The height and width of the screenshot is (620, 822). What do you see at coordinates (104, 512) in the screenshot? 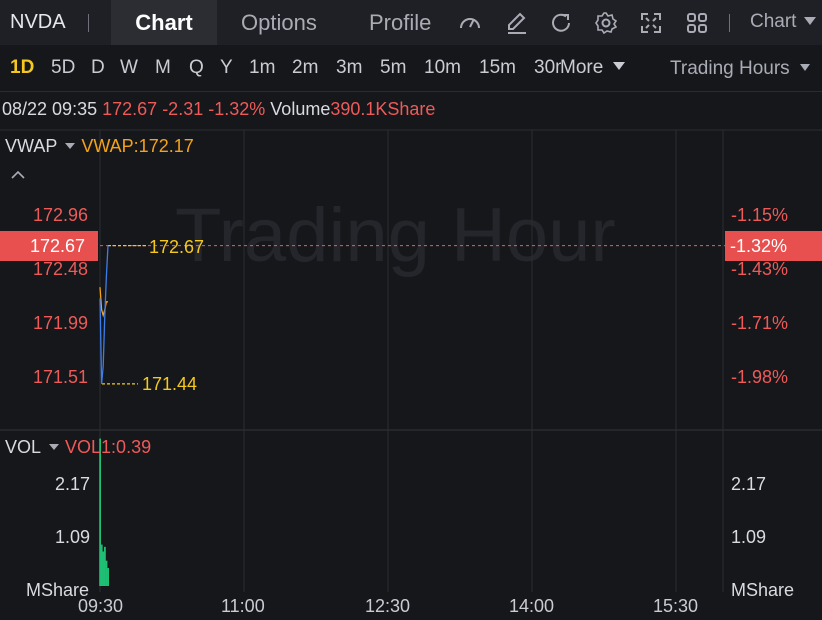
I see `volume-bars` at bounding box center [104, 512].